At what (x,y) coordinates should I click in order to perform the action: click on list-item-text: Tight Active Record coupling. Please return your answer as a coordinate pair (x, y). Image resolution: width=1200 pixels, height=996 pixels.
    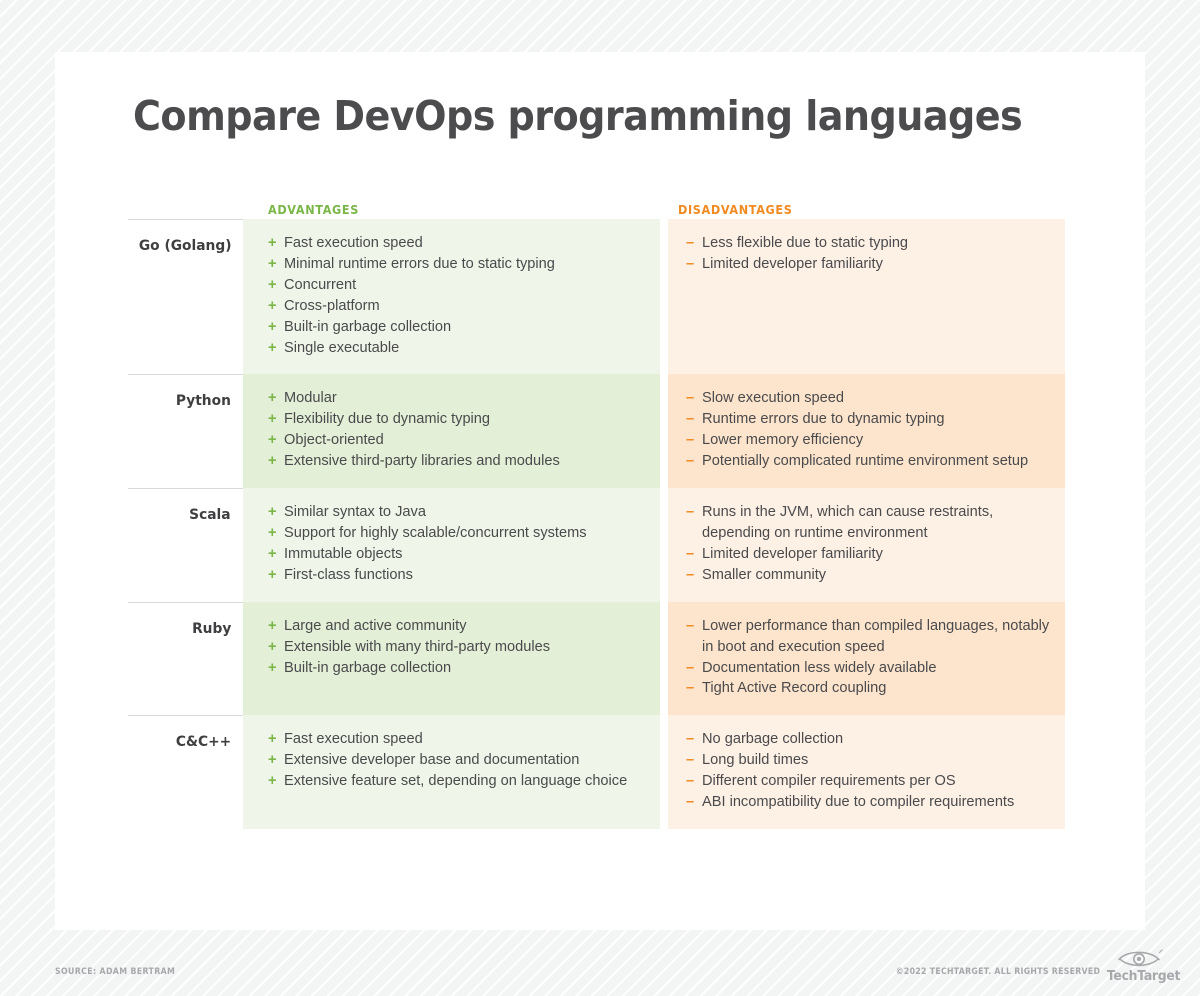
    Looking at the image, I should click on (794, 688).